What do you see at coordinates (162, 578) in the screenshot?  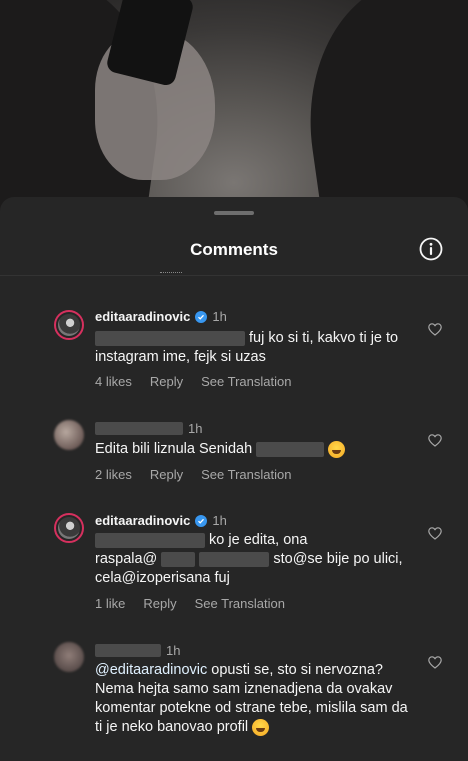 I see `comment-text-line: cela@izoperisana fuj` at bounding box center [162, 578].